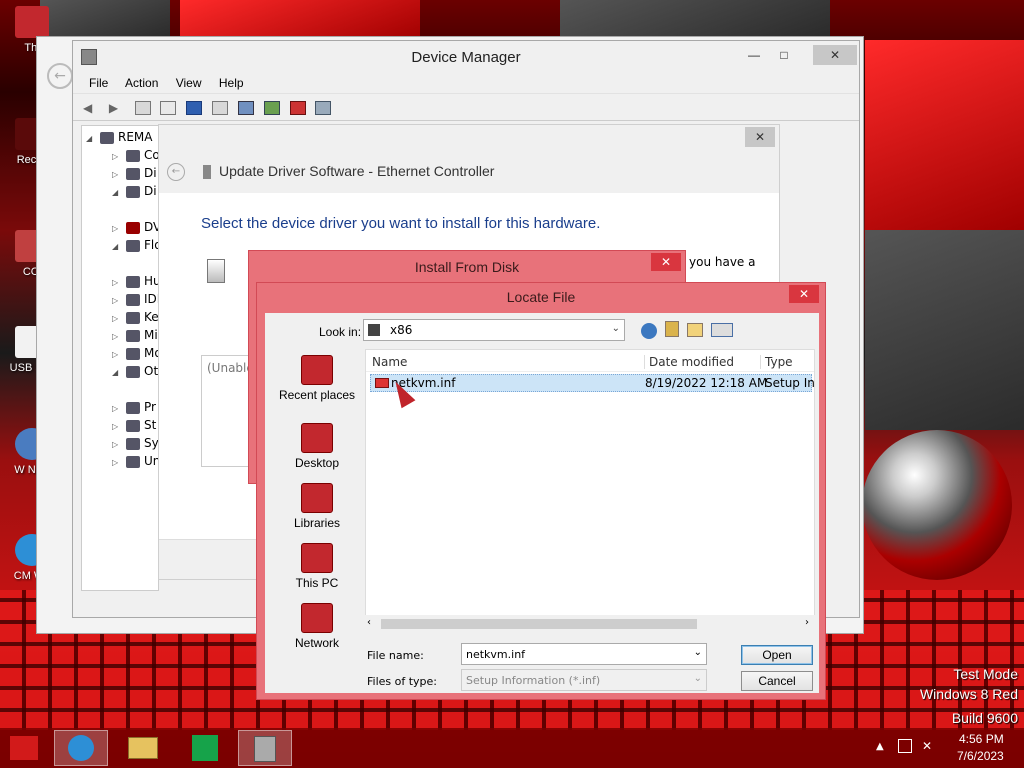 This screenshot has height=768, width=1024. I want to click on sort-chevron-icon: ^, so click(499, 352).